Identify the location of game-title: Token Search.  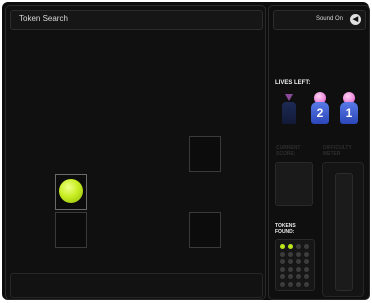
(43, 18).